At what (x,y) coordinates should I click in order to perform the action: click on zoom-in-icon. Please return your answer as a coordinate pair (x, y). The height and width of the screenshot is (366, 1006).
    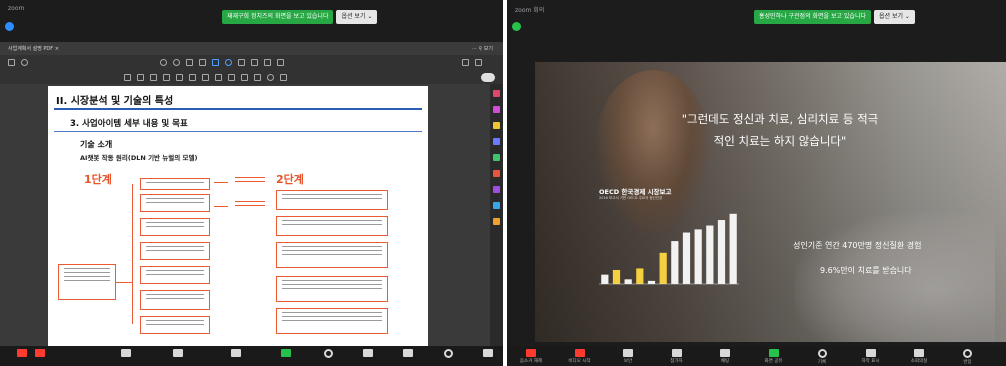
    Looking at the image, I should click on (176, 62).